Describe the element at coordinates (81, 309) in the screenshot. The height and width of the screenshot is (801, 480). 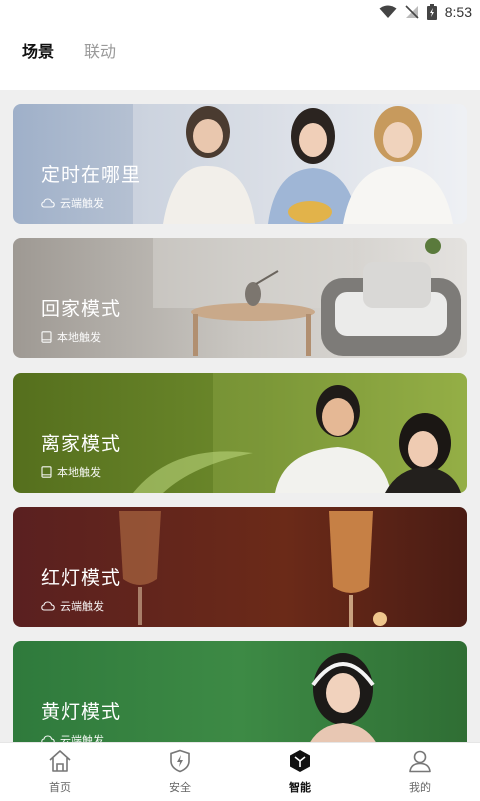
I see `scene-title: 回家模式` at that location.